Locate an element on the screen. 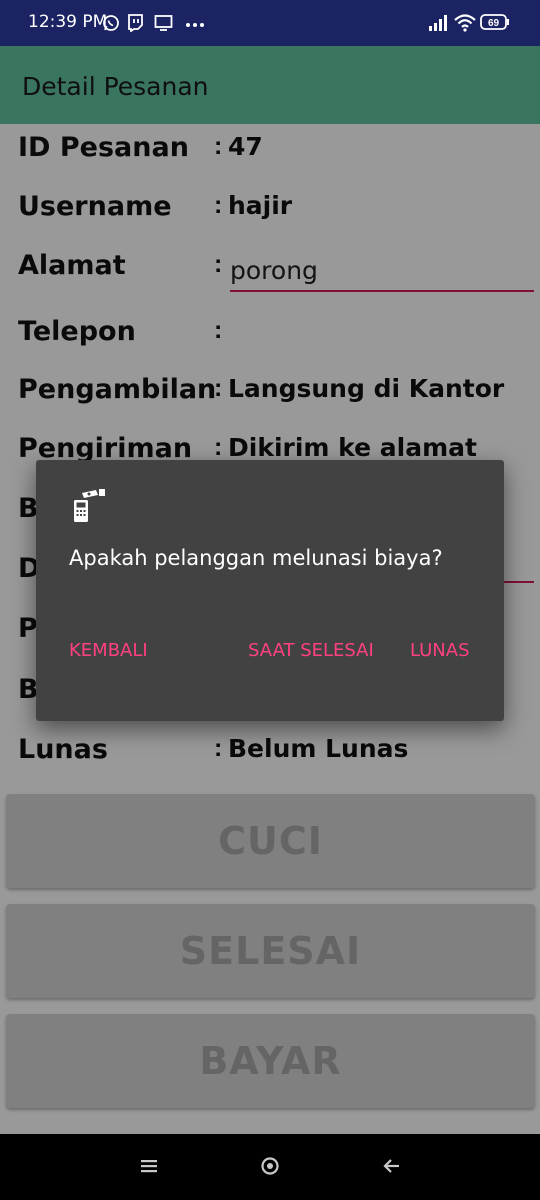 The width and height of the screenshot is (540, 1200). signal-icon is located at coordinates (439, 25).